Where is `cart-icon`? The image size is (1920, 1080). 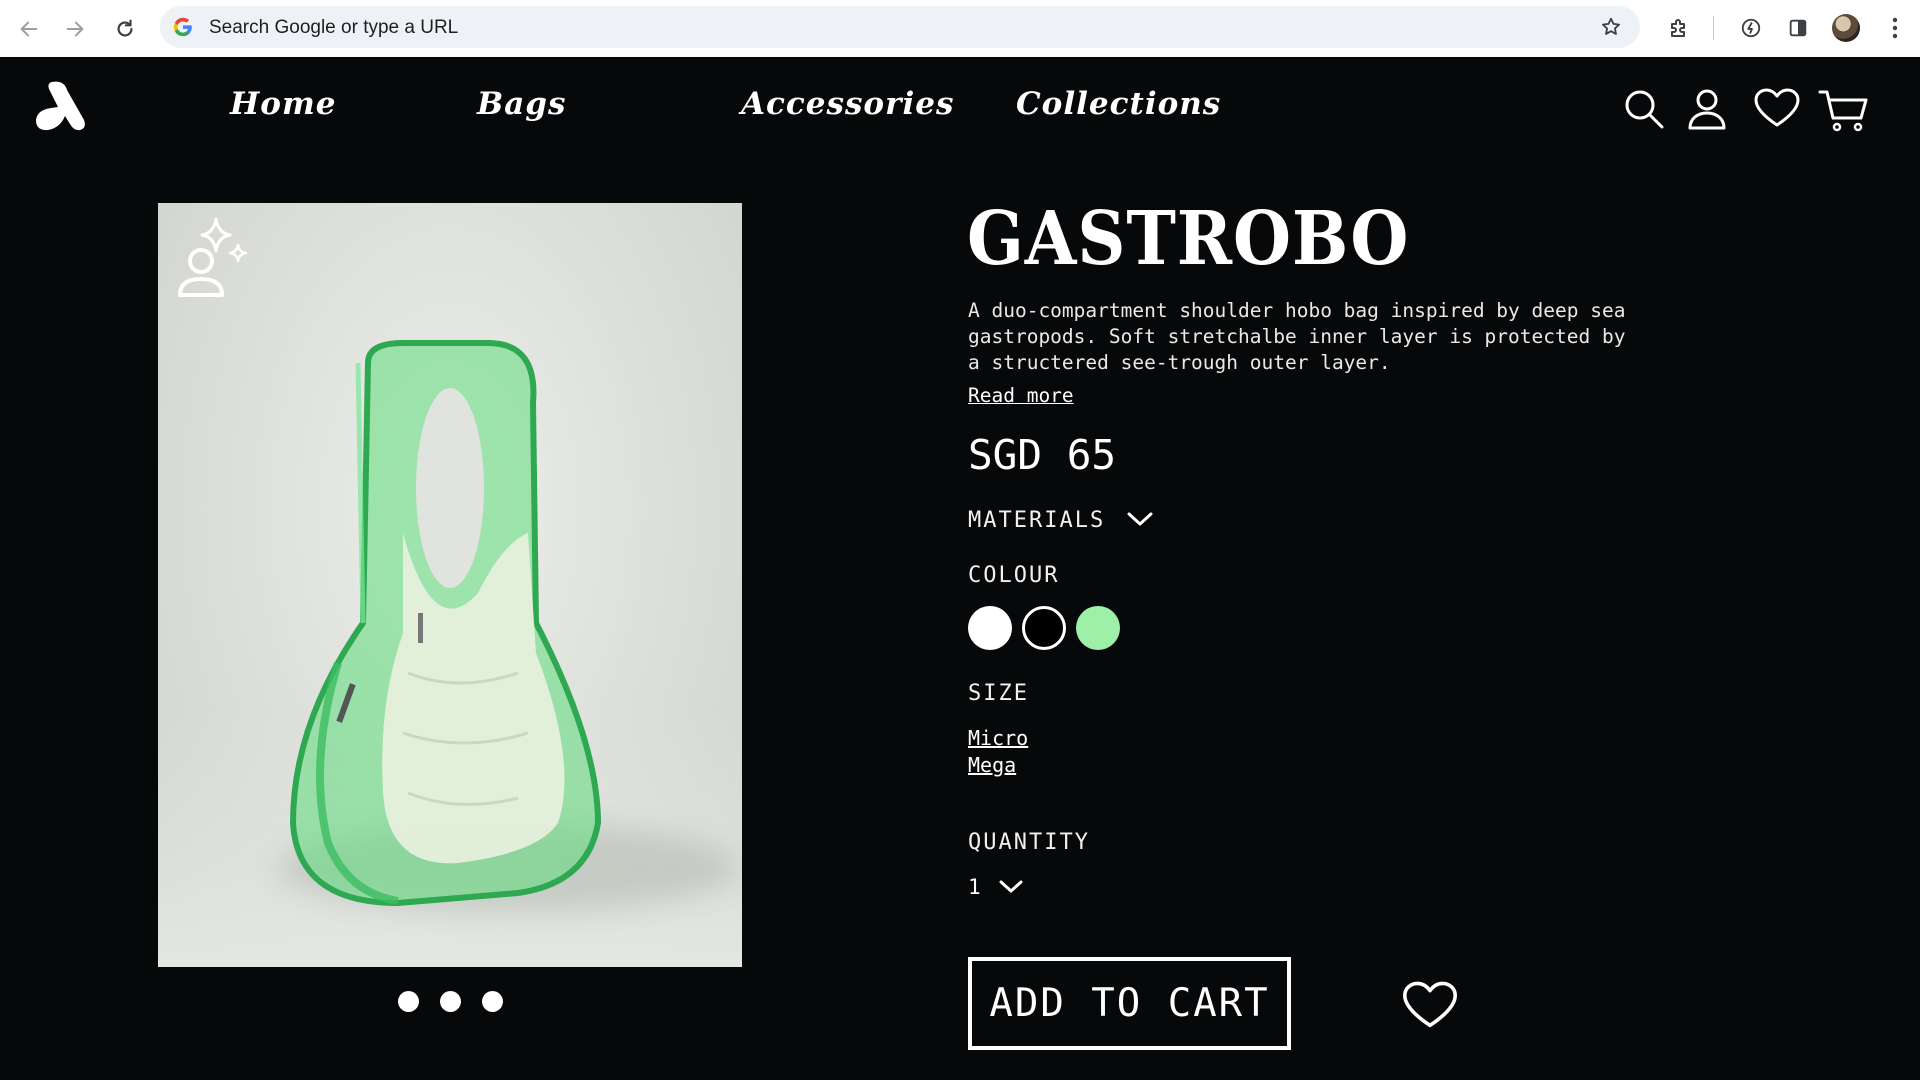
cart-icon is located at coordinates (1844, 110).